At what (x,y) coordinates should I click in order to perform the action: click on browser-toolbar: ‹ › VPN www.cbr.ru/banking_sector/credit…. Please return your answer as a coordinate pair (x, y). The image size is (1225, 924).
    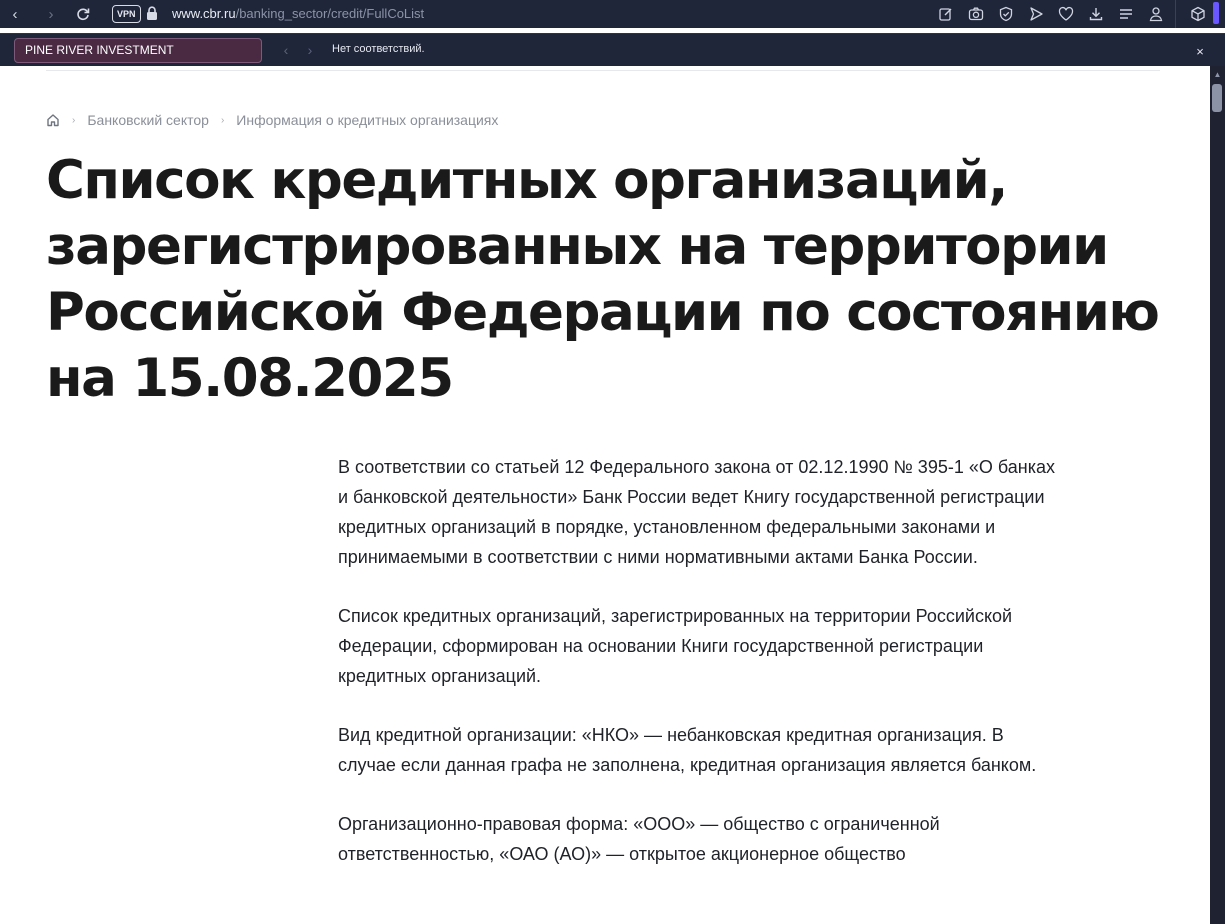
    Looking at the image, I should click on (612, 14).